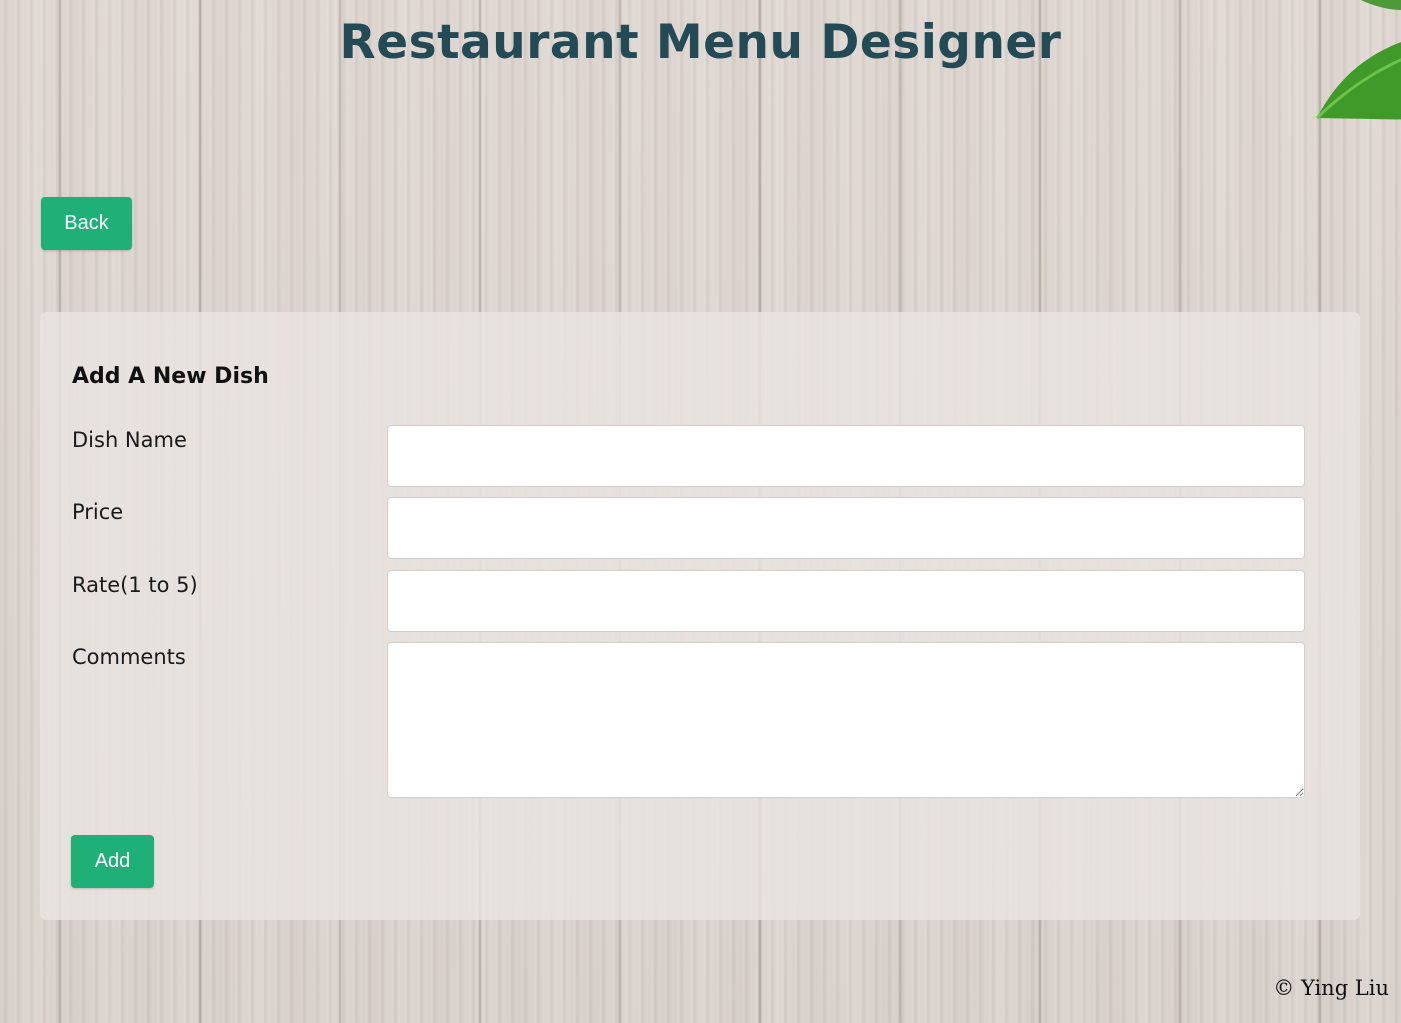 The height and width of the screenshot is (1023, 1401). I want to click on page-title: Restaurant Menu Designer, so click(700, 42).